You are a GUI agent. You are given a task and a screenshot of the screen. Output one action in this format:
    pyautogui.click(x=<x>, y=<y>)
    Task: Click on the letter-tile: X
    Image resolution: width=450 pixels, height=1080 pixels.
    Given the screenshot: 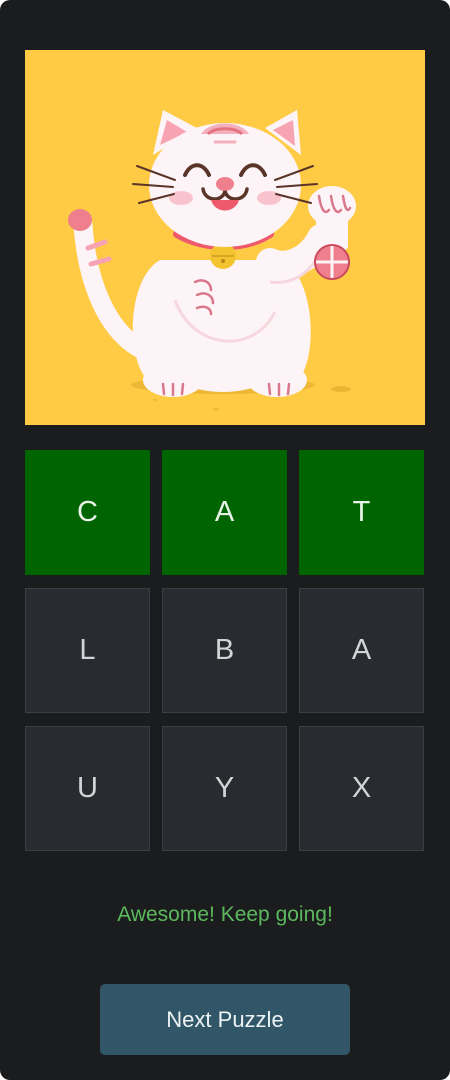 What is the action you would take?
    pyautogui.click(x=361, y=788)
    